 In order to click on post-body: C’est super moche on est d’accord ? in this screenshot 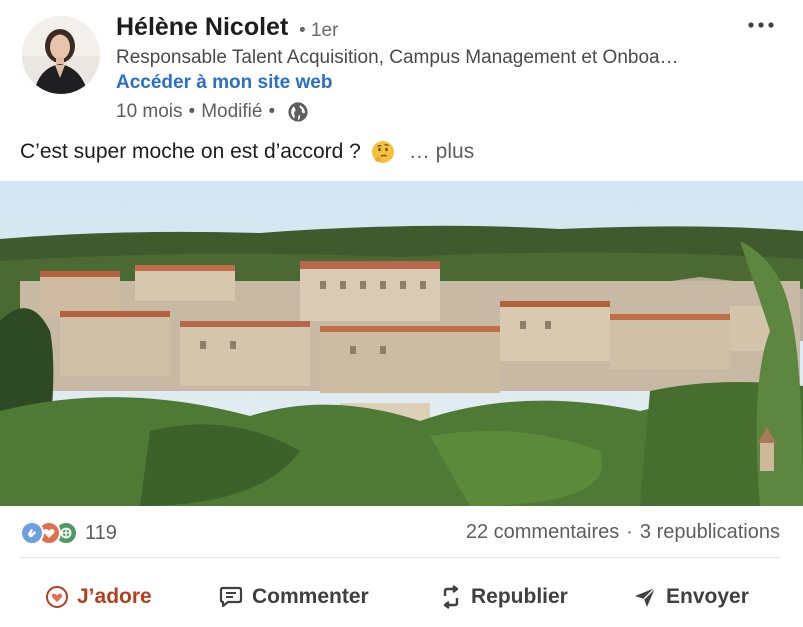, I will do `click(190, 151)`.